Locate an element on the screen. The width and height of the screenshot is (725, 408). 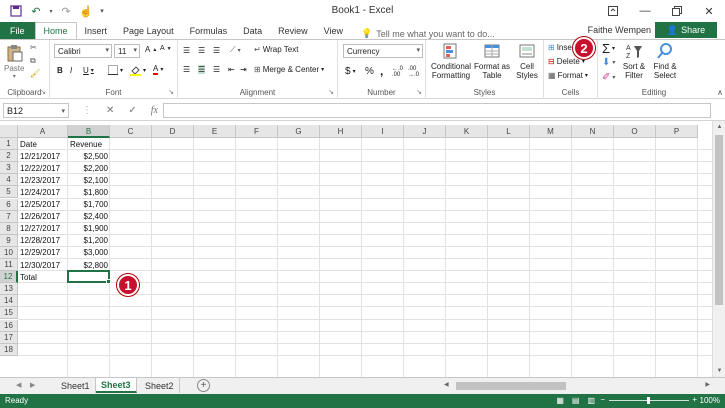
zoom-slider-knob is located at coordinates (648, 400).